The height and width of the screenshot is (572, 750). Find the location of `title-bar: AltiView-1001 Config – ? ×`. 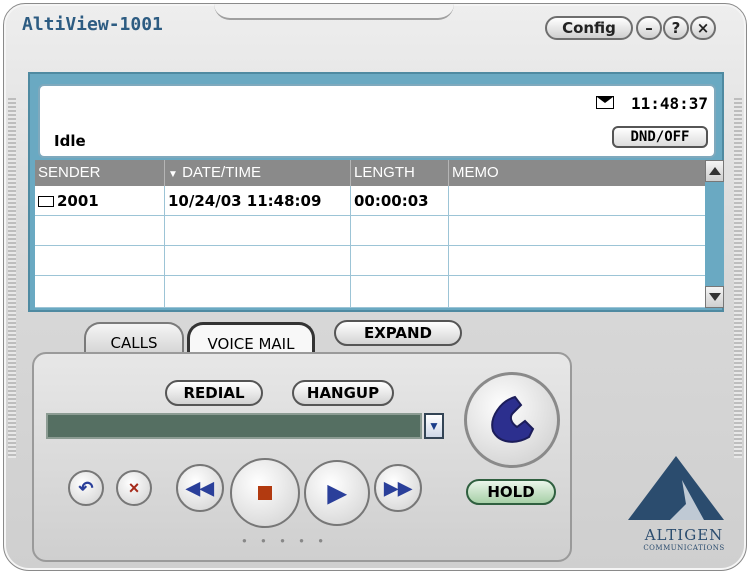

title-bar: AltiView-1001 Config – ? × is located at coordinates (375, 32).